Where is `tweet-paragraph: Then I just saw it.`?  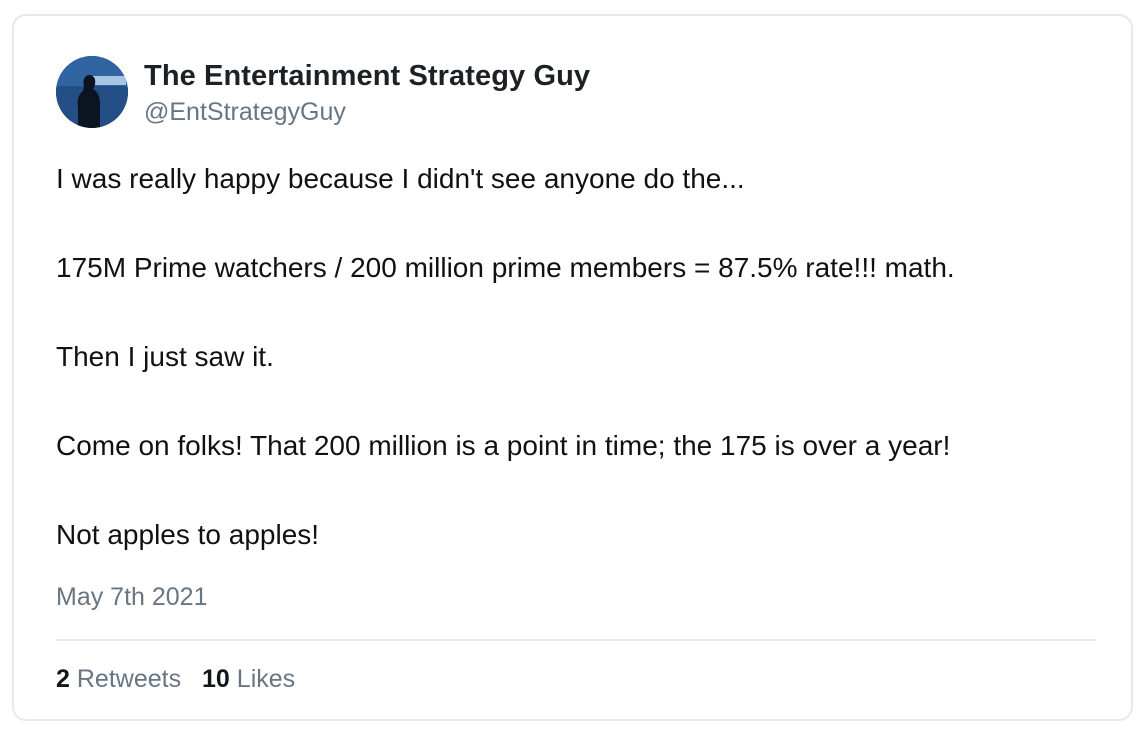 tweet-paragraph: Then I just saw it. is located at coordinates (165, 356).